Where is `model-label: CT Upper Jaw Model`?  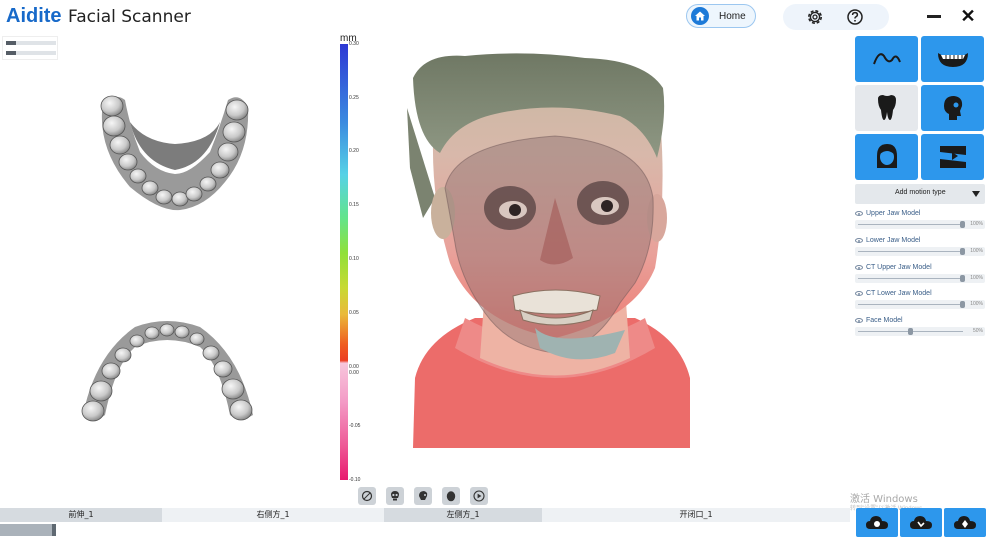 model-label: CT Upper Jaw Model is located at coordinates (899, 267).